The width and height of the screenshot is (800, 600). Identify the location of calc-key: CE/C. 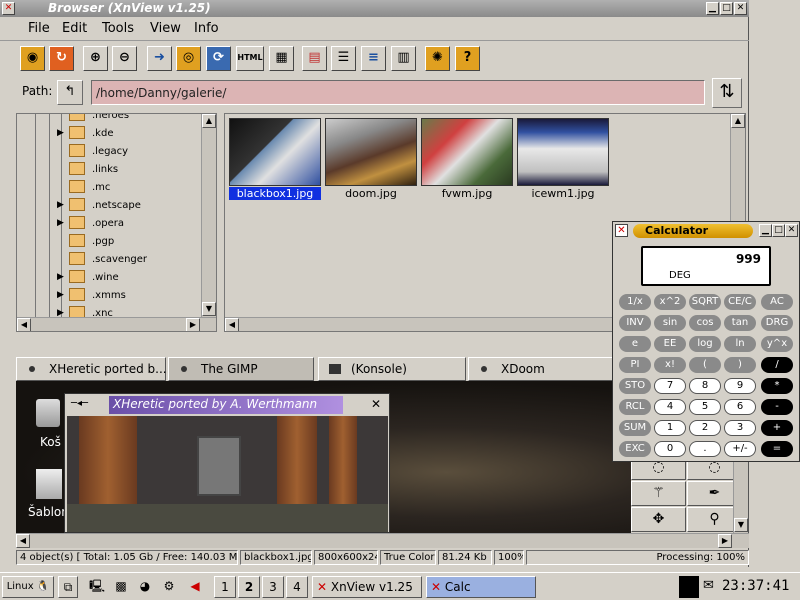
(740, 302).